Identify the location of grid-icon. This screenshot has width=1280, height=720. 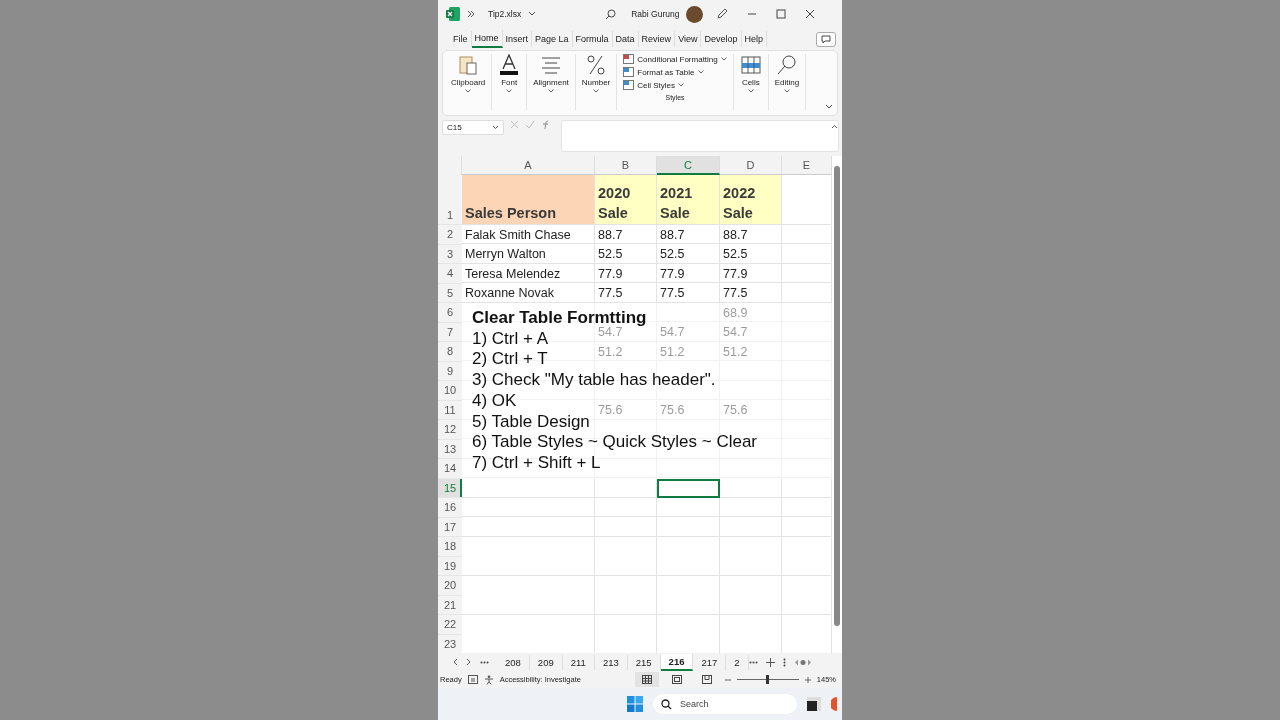
(646, 679).